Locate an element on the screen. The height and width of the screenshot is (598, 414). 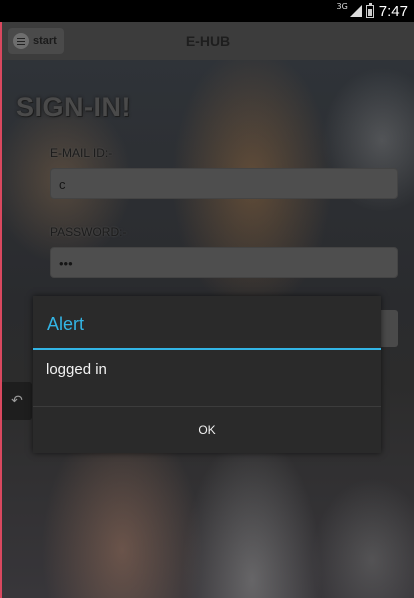
clock: 7:47 is located at coordinates (393, 11).